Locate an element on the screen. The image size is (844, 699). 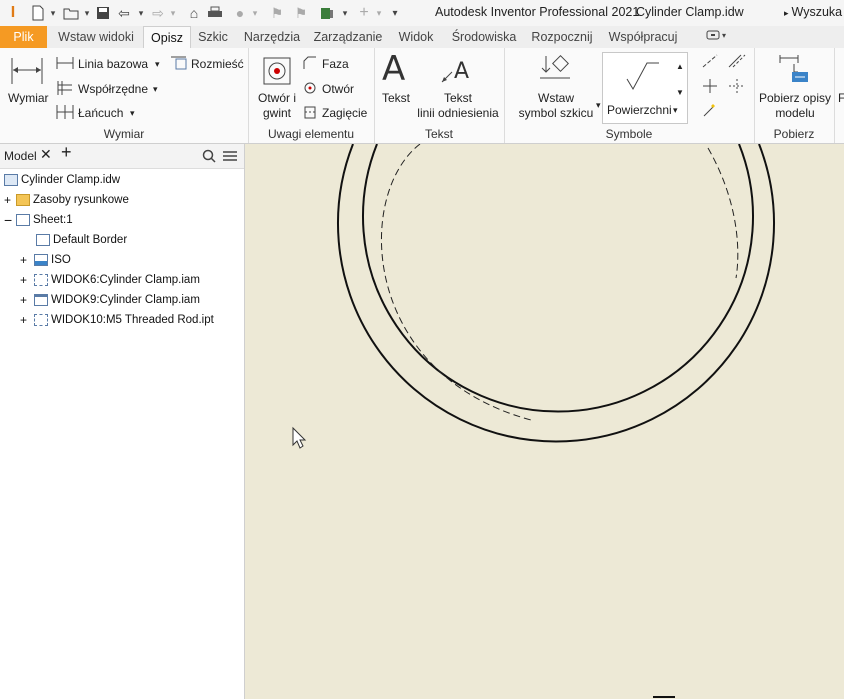
tree-item-document: Cylinder Clamp.idw is located at coordinates (62, 180).